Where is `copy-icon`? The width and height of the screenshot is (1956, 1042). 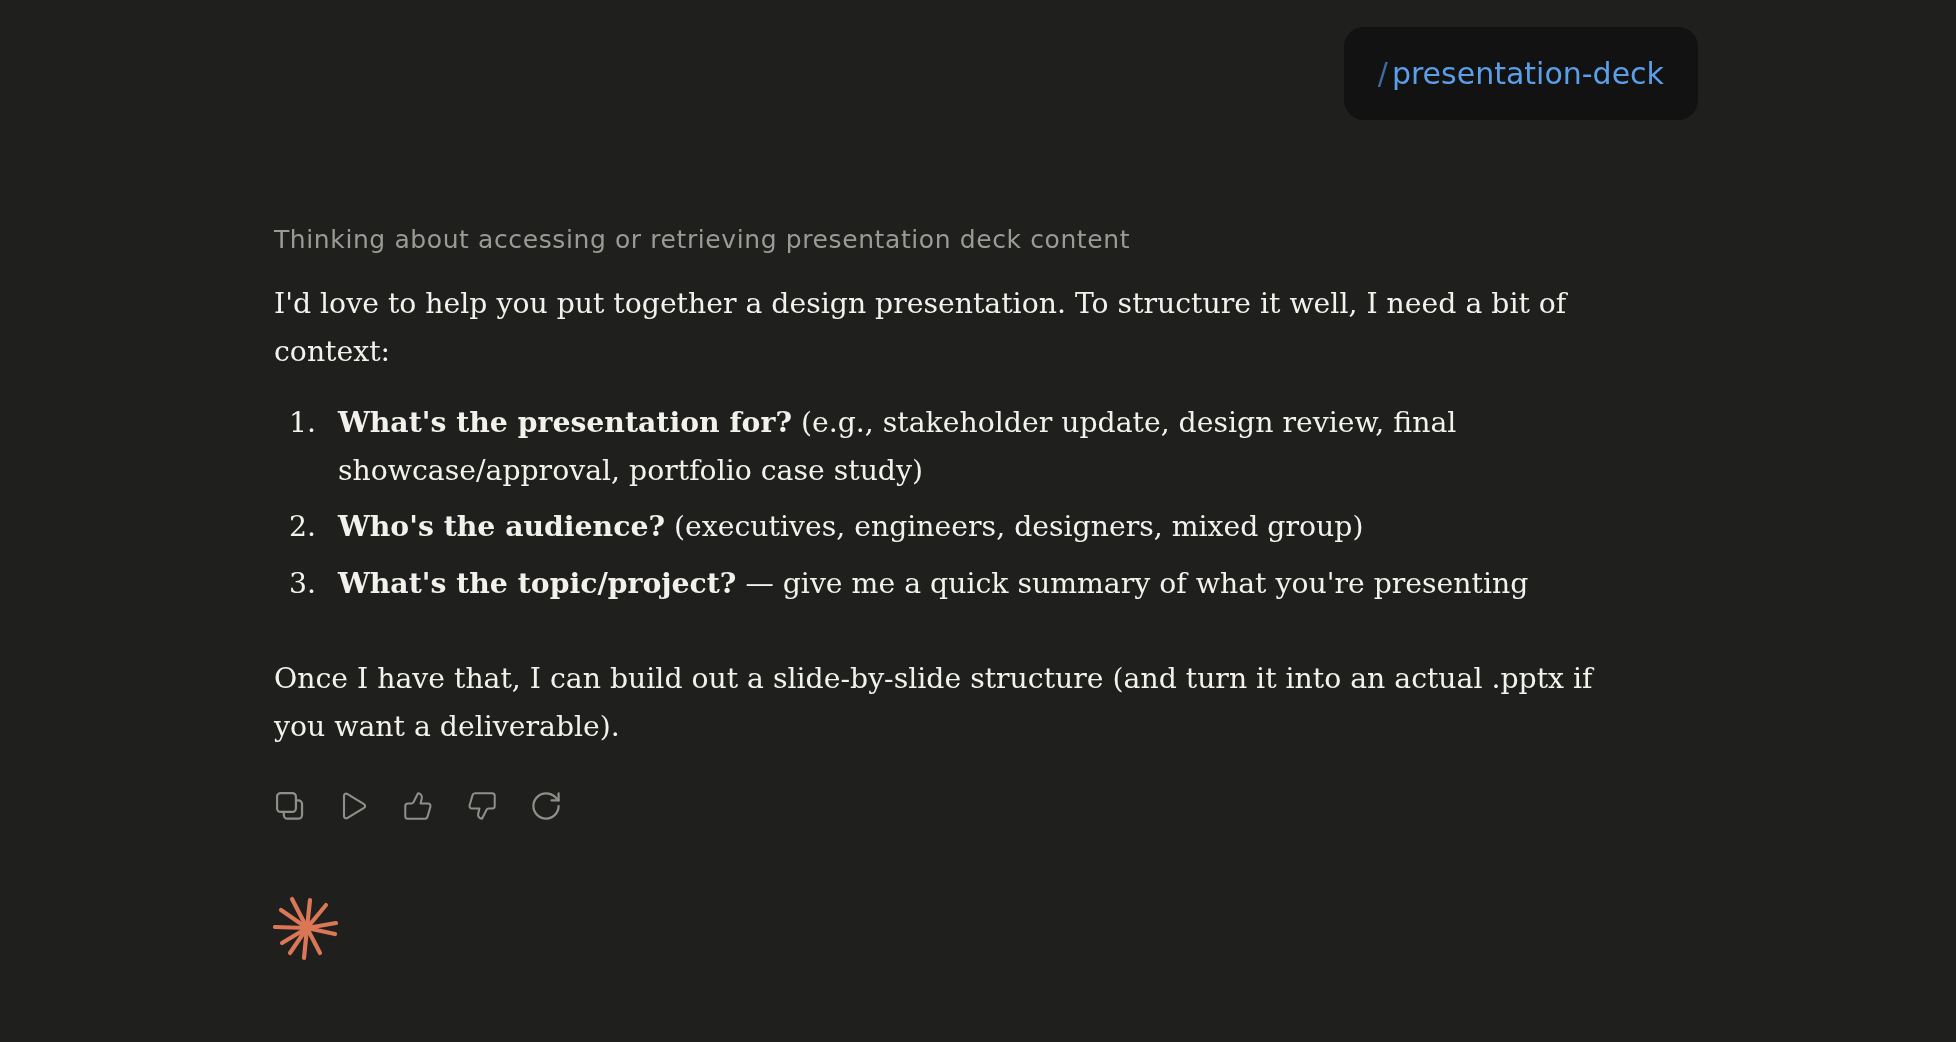
copy-icon is located at coordinates (290, 806).